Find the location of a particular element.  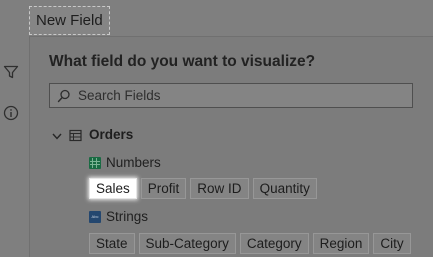

filter-icon is located at coordinates (11, 72).